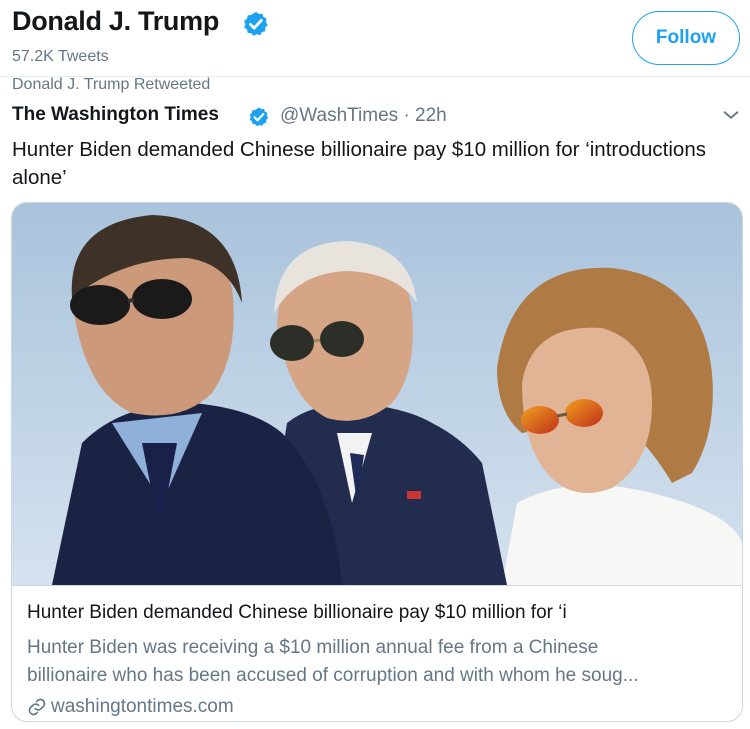 The height and width of the screenshot is (729, 750). What do you see at coordinates (142, 707) in the screenshot?
I see `card-domain: washingtontimes.com` at bounding box center [142, 707].